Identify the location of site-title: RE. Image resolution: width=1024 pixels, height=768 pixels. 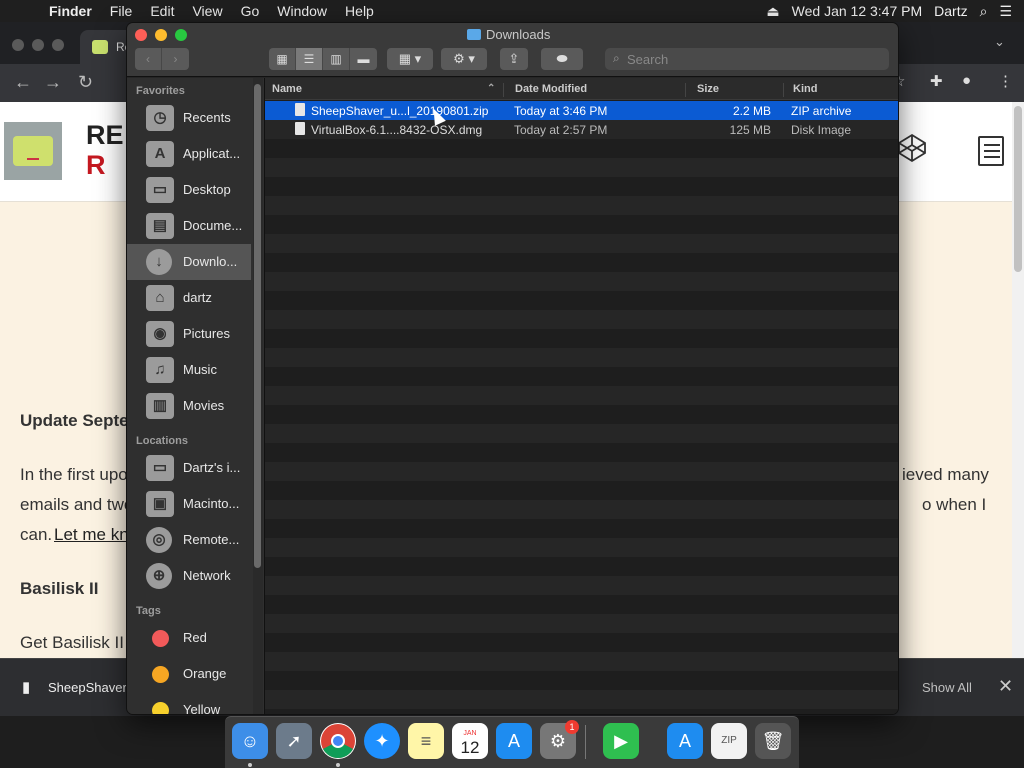
(105, 135).